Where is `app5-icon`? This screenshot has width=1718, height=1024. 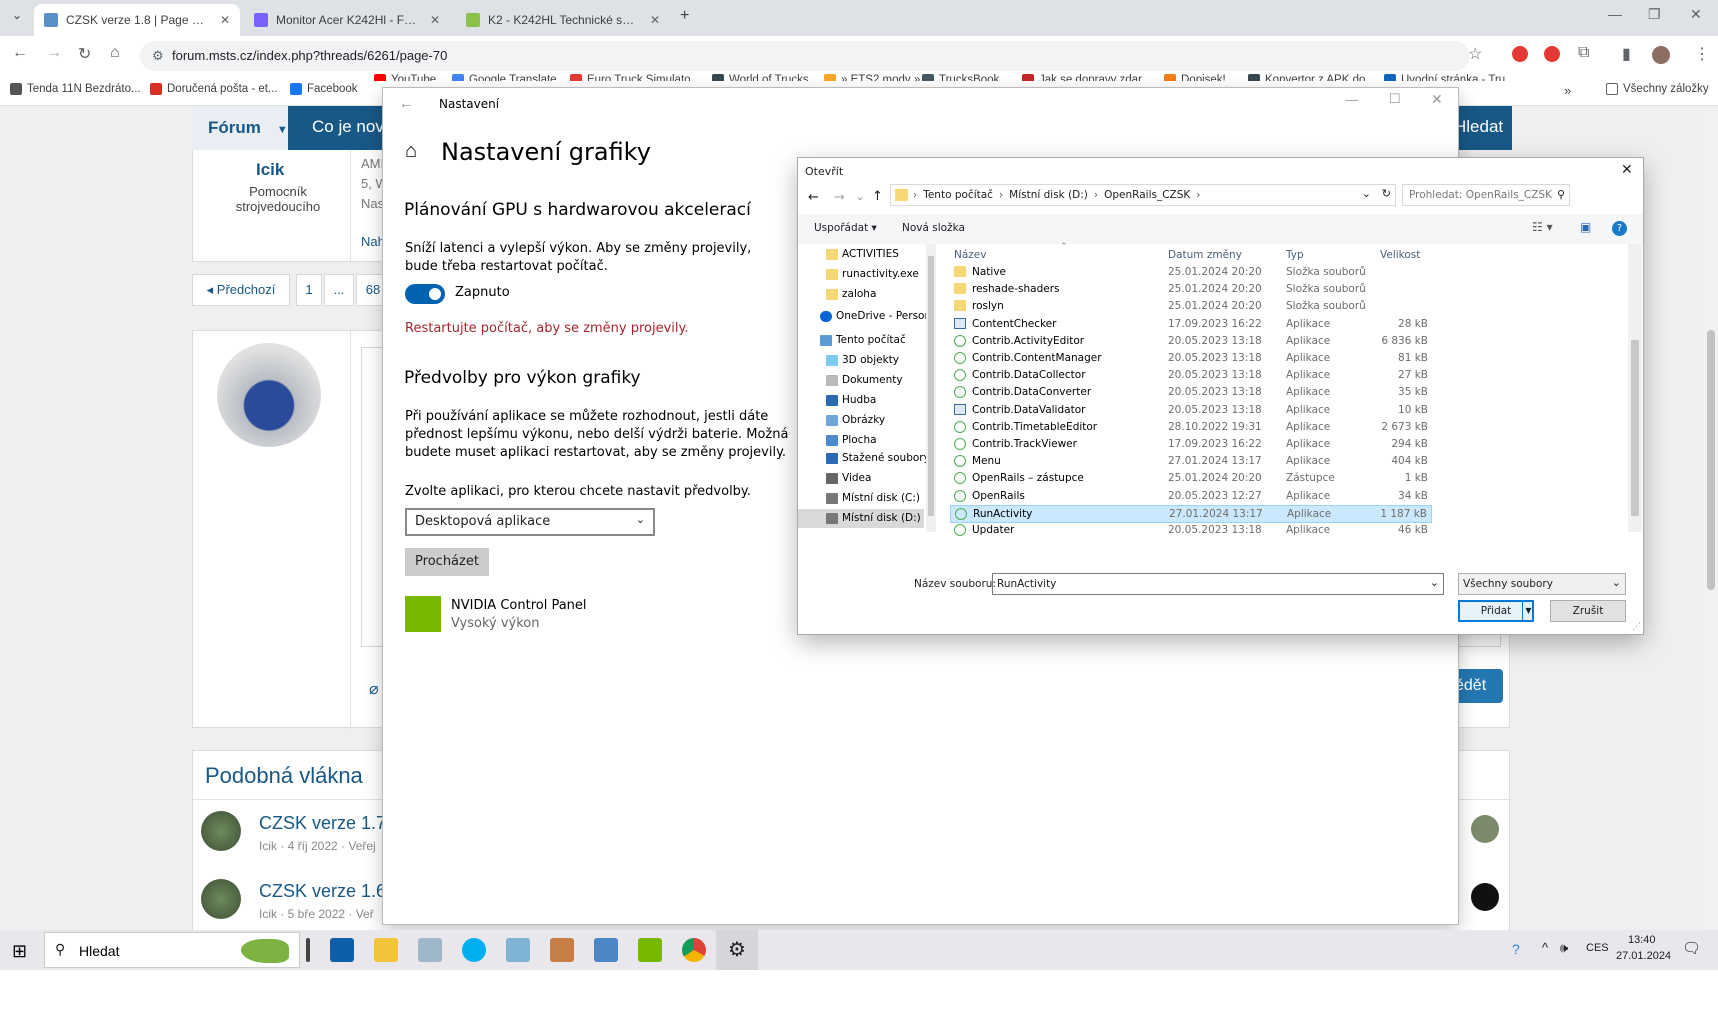 app5-icon is located at coordinates (518, 950).